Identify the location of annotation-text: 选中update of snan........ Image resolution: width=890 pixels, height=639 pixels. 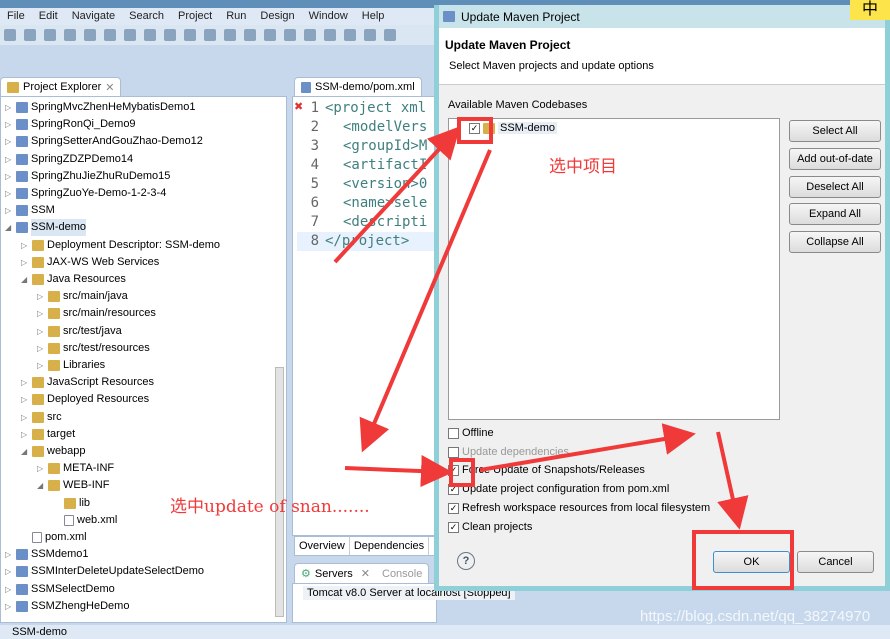
(270, 507).